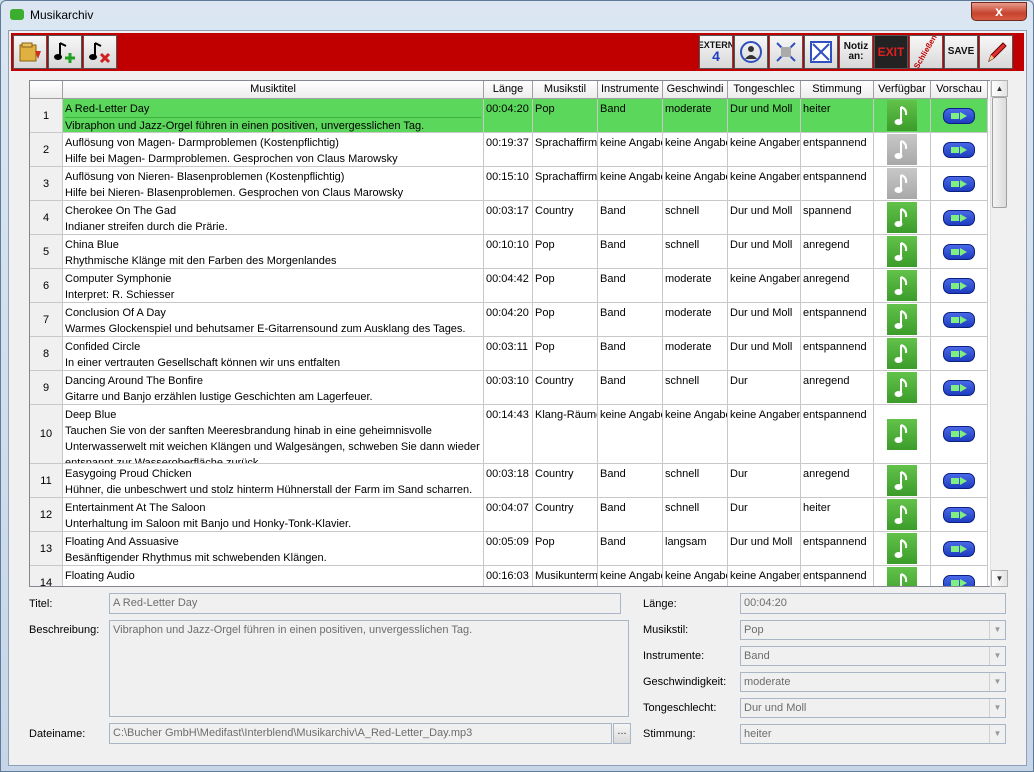  I want to click on exit-button: EXIT, so click(891, 52).